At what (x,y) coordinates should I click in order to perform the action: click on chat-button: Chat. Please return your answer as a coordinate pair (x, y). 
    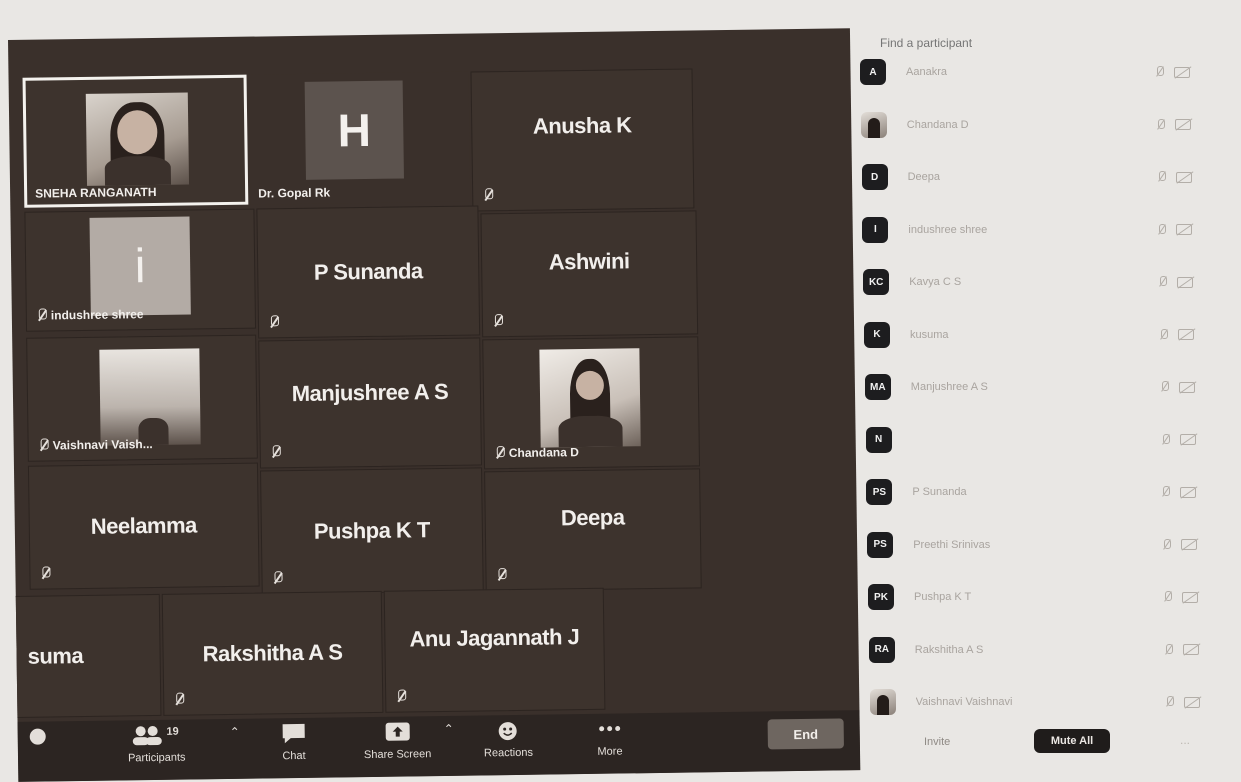
    Looking at the image, I should click on (294, 742).